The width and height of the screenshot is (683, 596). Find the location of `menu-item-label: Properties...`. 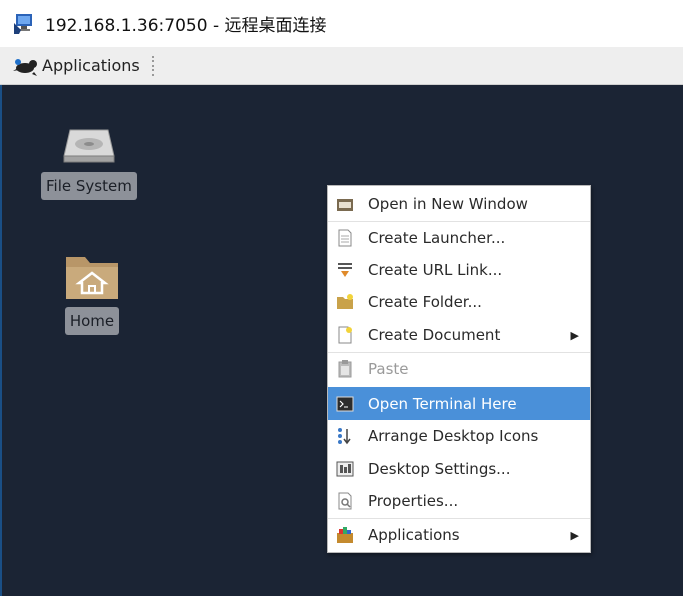

menu-item-label: Properties... is located at coordinates (413, 501).